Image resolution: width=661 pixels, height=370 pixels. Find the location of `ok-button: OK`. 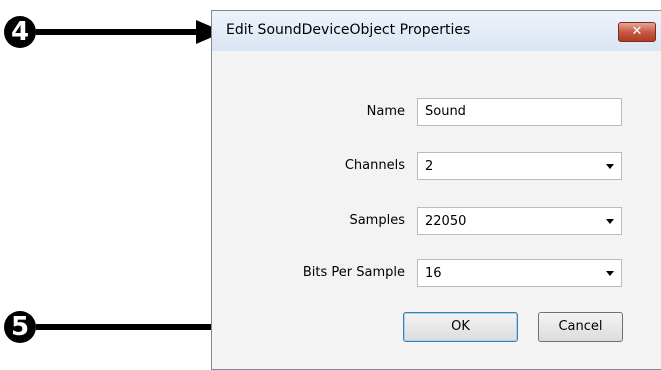

ok-button: OK is located at coordinates (460, 327).